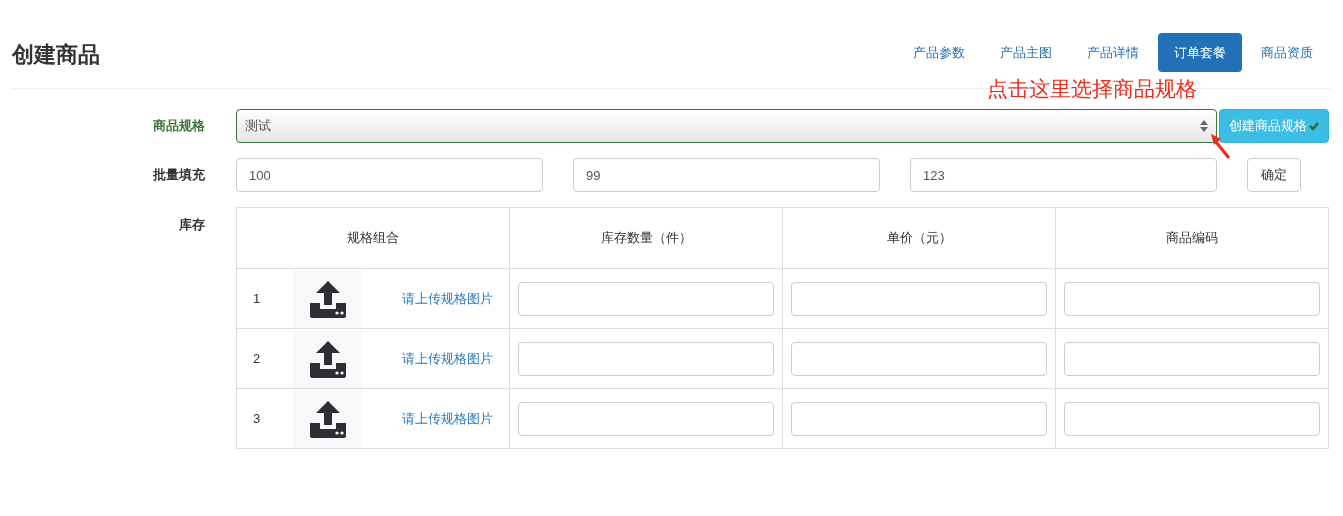  What do you see at coordinates (646, 238) in the screenshot?
I see `column-header: 库存数量（件）` at bounding box center [646, 238].